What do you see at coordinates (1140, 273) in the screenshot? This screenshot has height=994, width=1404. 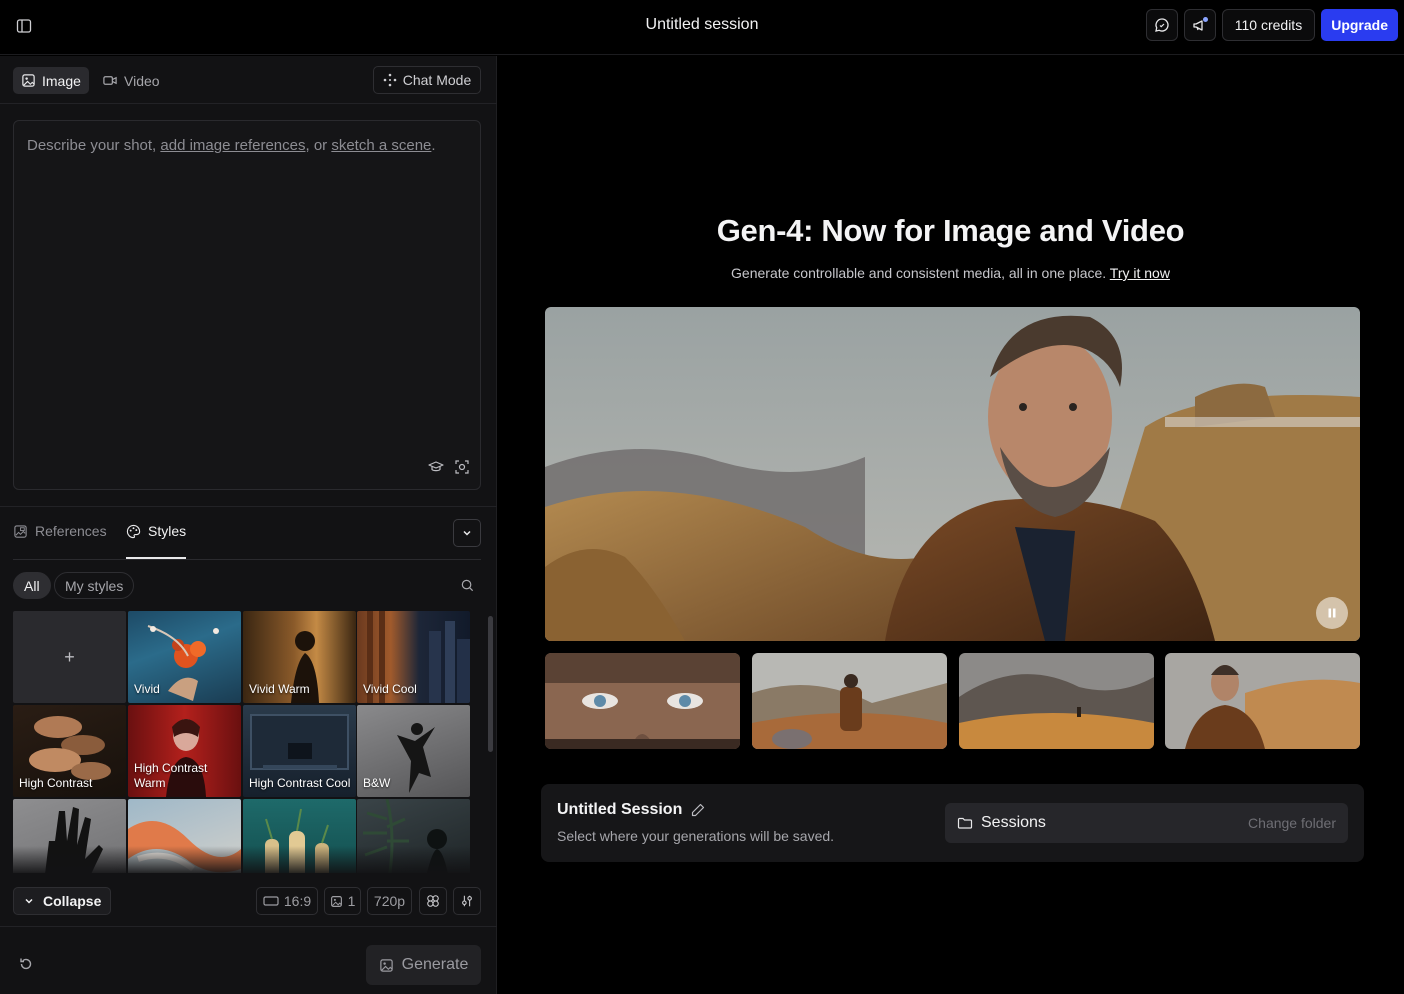 I see `try-it-now-link: Try it now` at bounding box center [1140, 273].